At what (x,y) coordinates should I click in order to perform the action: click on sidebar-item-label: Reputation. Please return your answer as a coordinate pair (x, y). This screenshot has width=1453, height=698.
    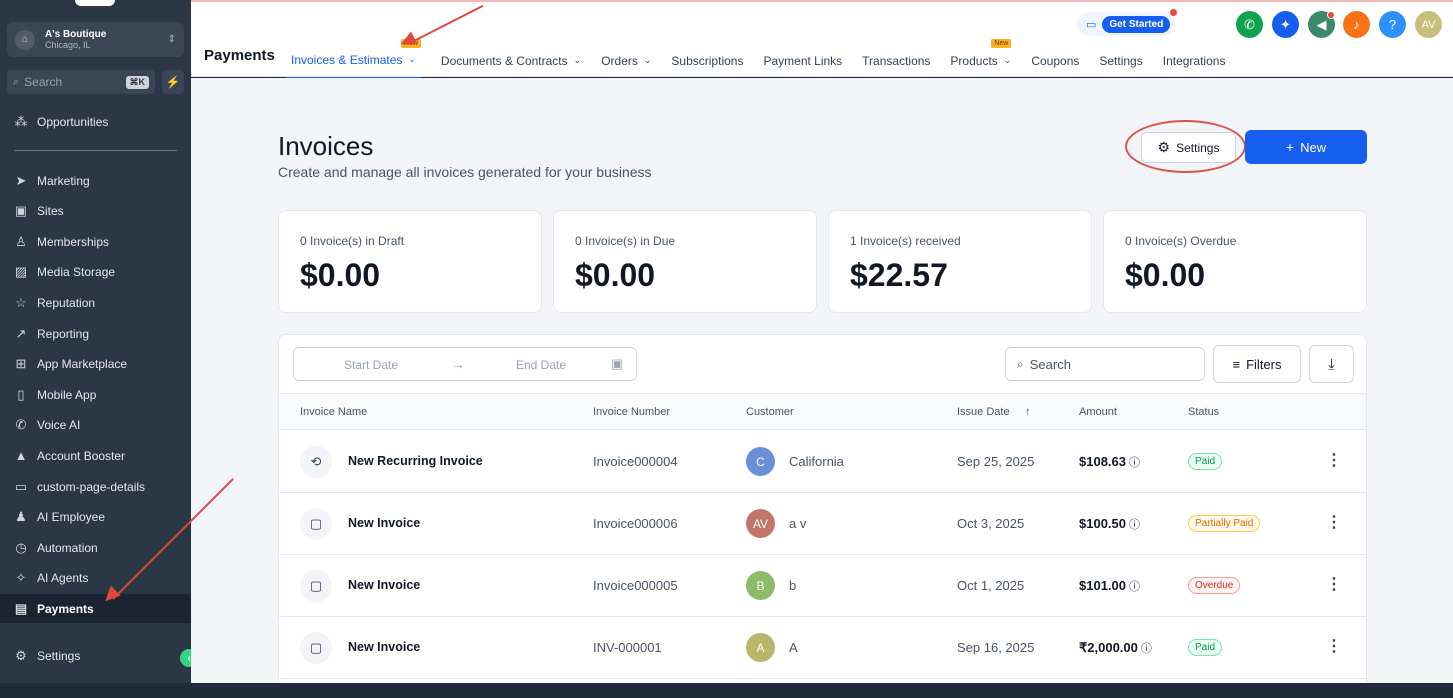
    Looking at the image, I should click on (66, 302).